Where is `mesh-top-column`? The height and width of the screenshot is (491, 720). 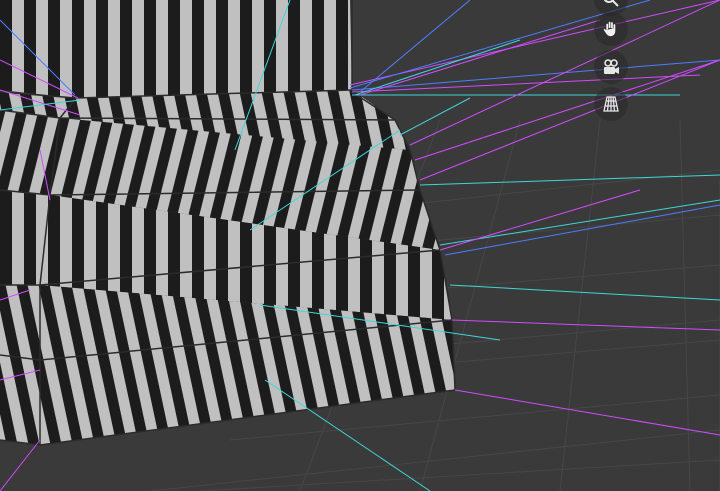 mesh-top-column is located at coordinates (176, 49).